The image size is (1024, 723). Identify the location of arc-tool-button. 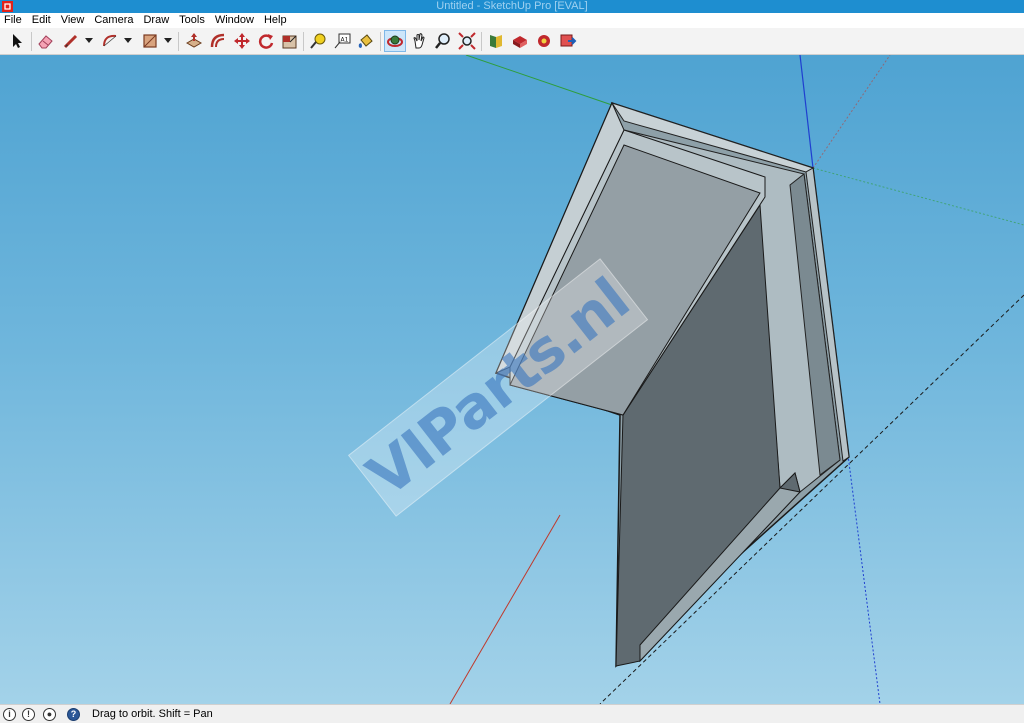
(110, 41).